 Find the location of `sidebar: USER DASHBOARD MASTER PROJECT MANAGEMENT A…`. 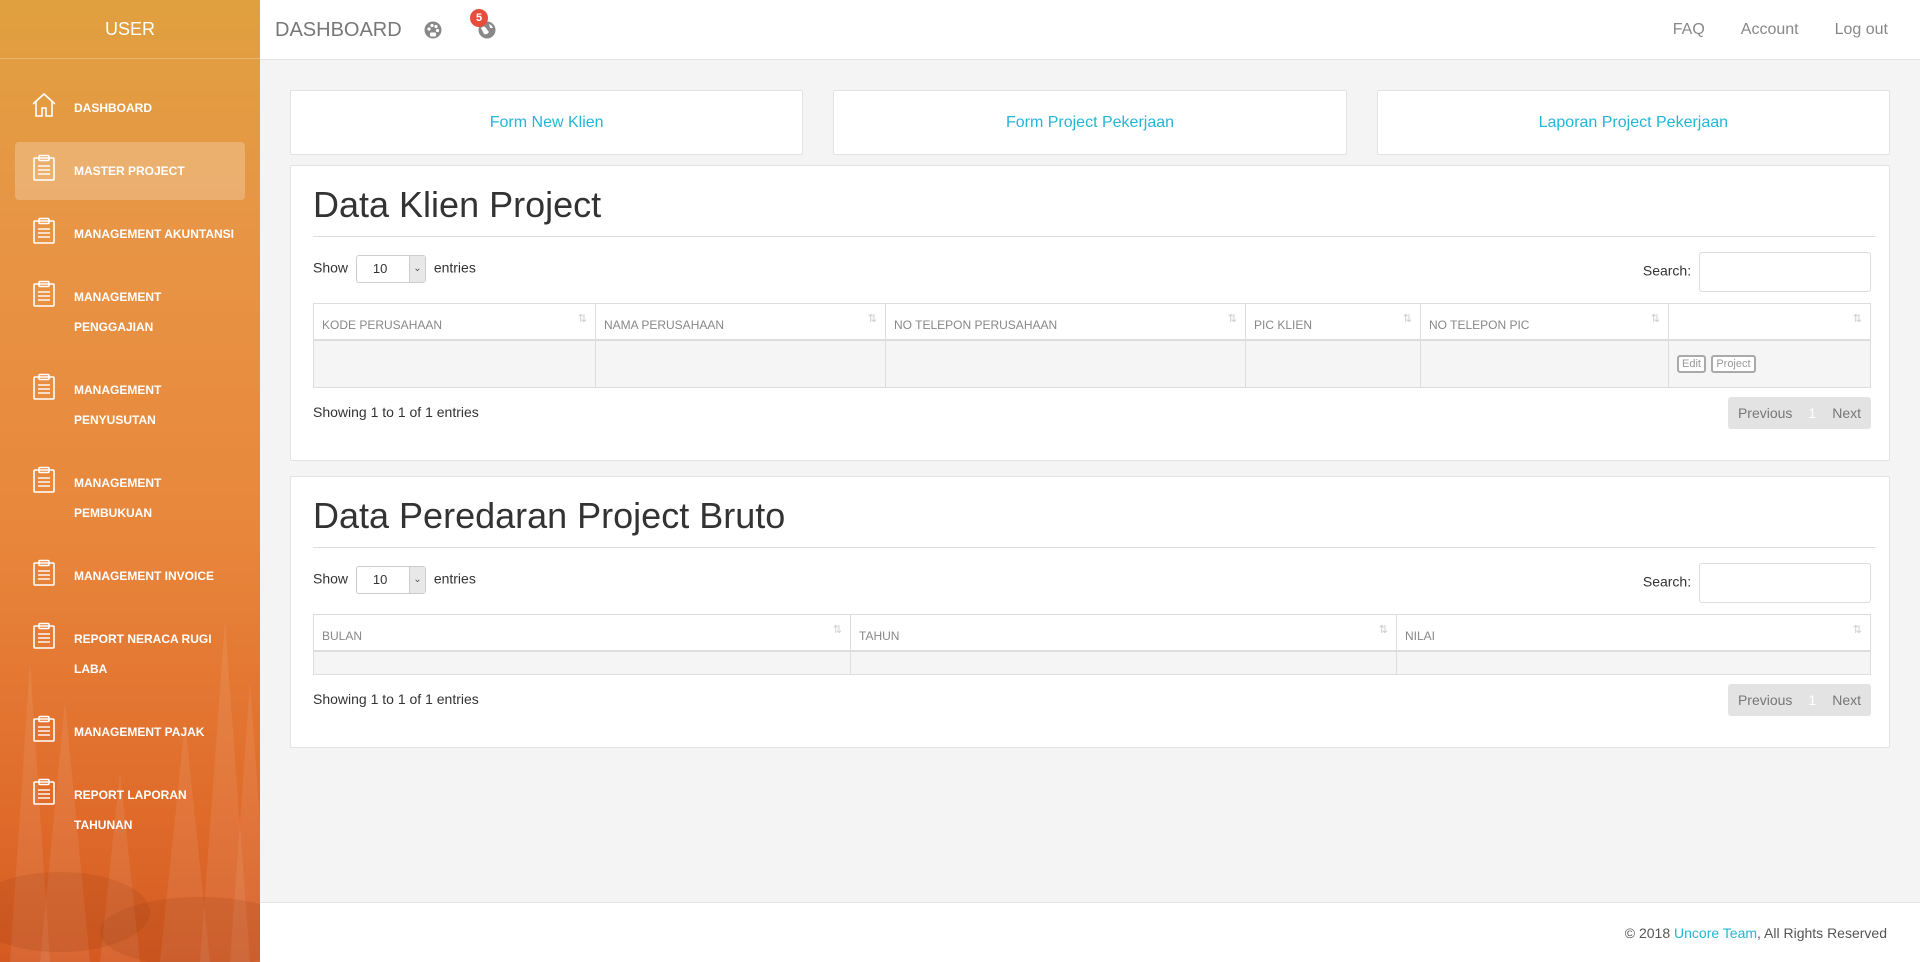

sidebar: USER DASHBOARD MASTER PROJECT MANAGEMENT A… is located at coordinates (130, 481).